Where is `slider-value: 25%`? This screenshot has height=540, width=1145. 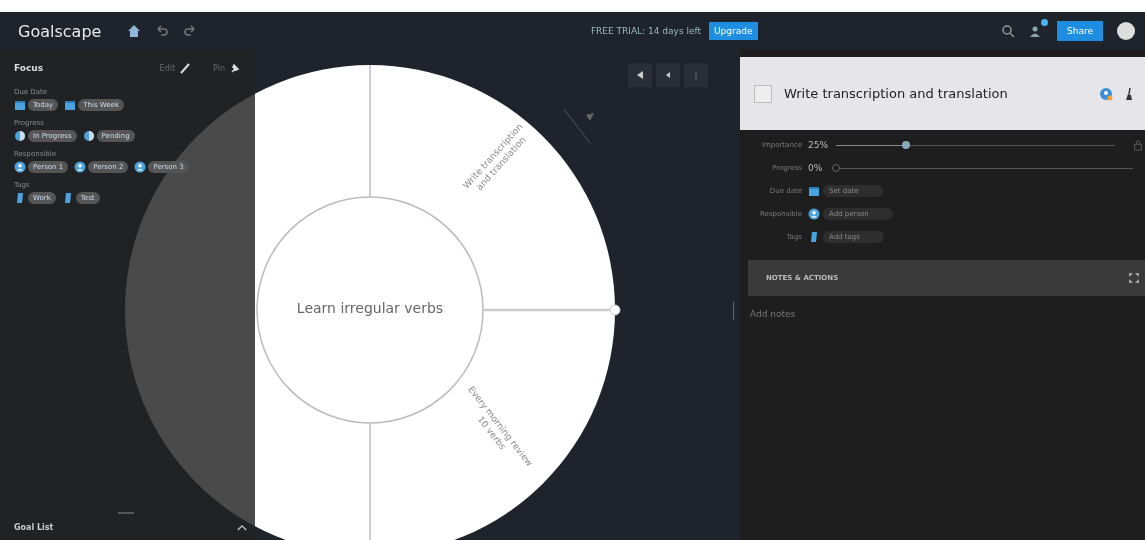
slider-value: 25% is located at coordinates (818, 145).